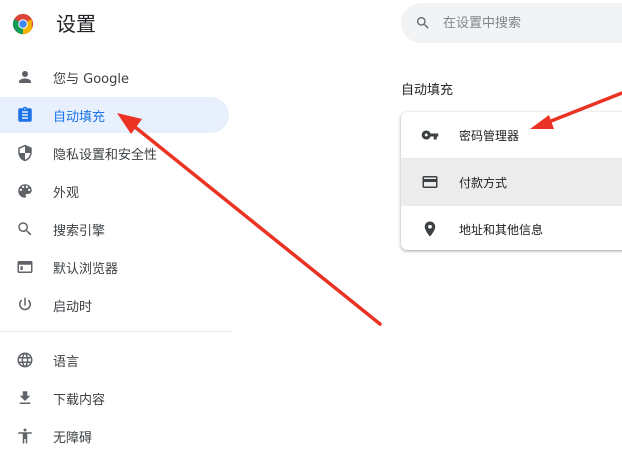  Describe the element at coordinates (25, 77) in the screenshot. I see `person-icon` at that location.